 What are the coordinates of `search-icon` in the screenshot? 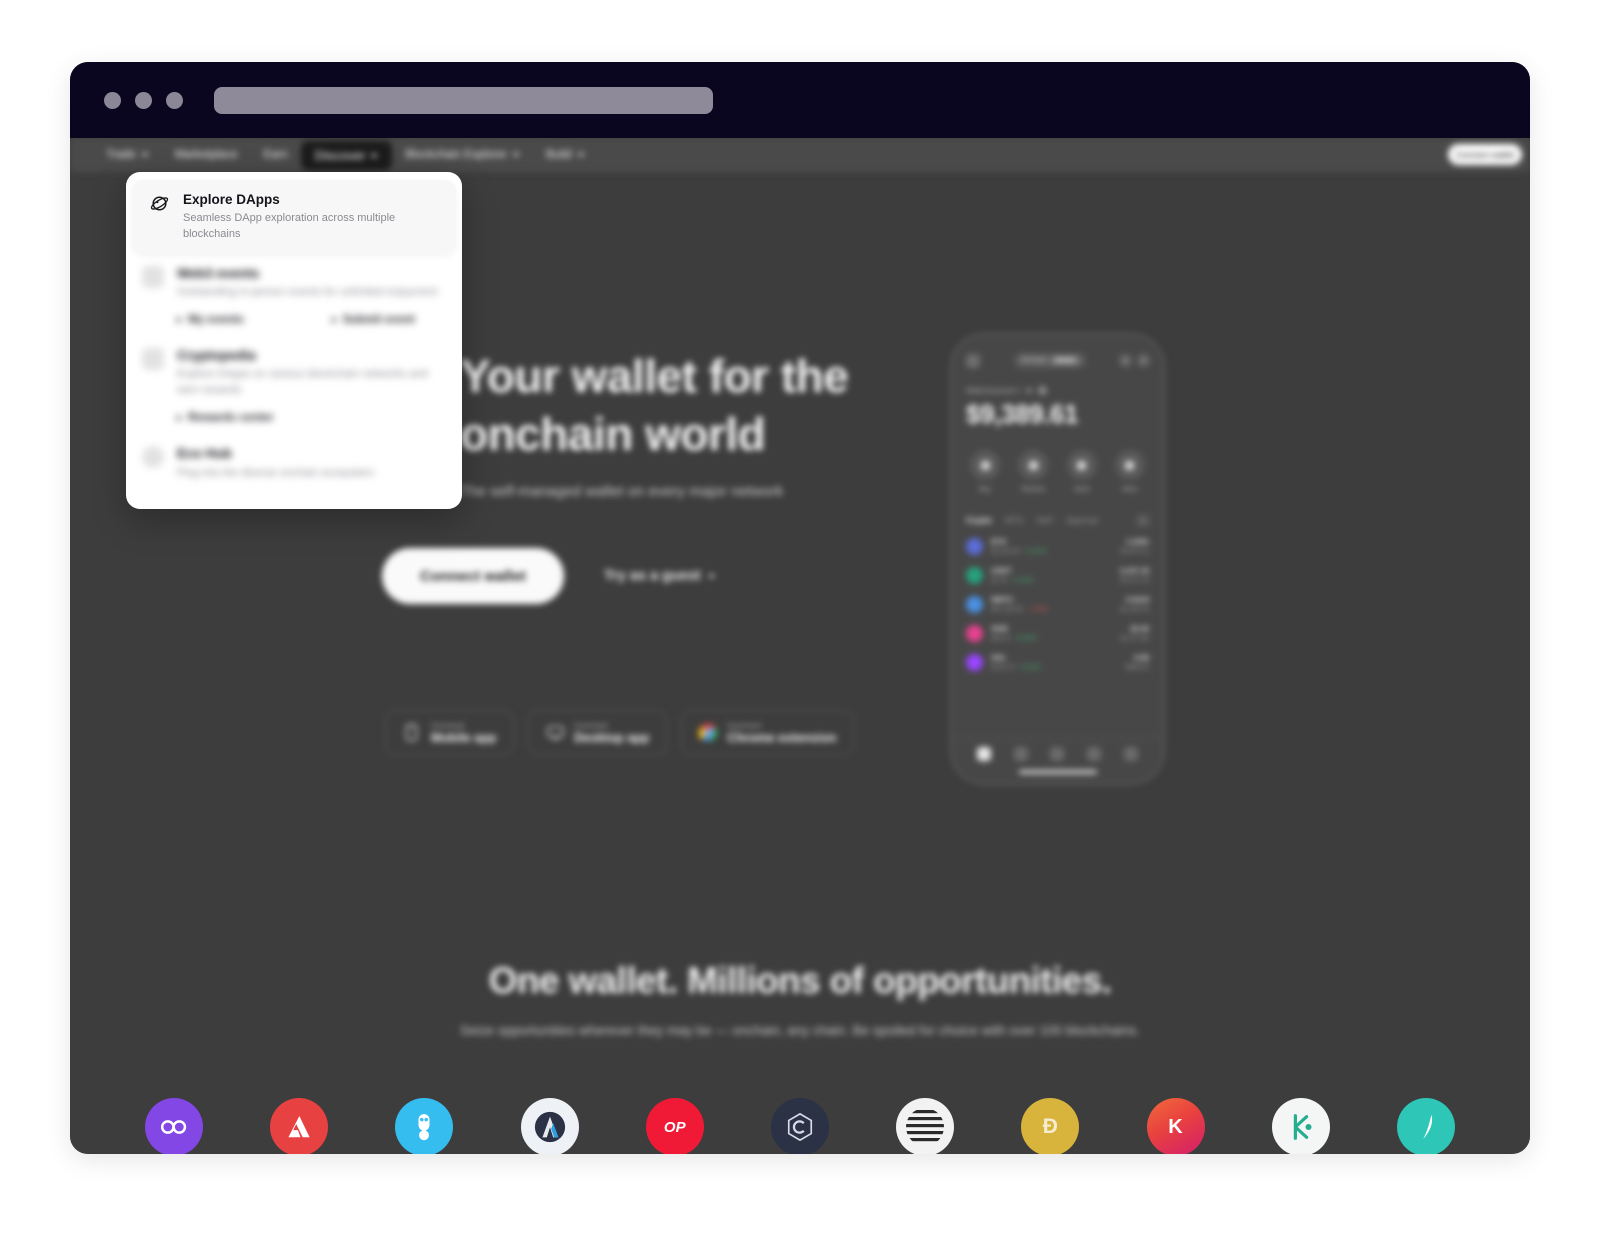 It's located at (1143, 360).